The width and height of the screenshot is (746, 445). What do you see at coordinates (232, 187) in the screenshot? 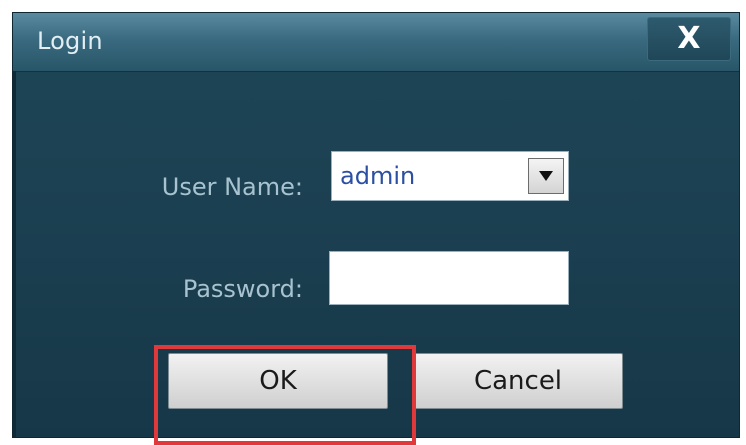
I see `username-label: User Name:` at bounding box center [232, 187].